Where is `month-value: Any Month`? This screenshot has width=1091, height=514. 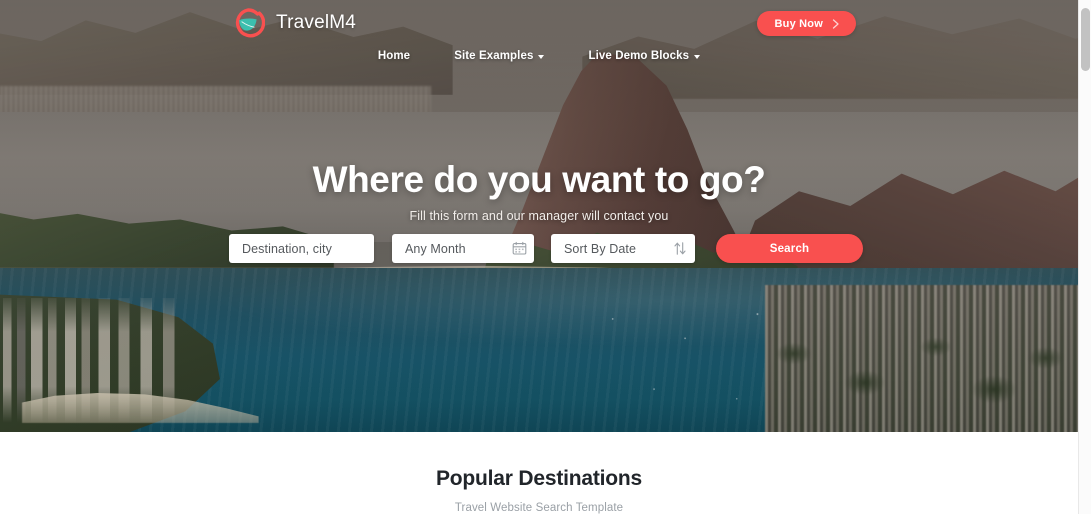
month-value: Any Month is located at coordinates (435, 248).